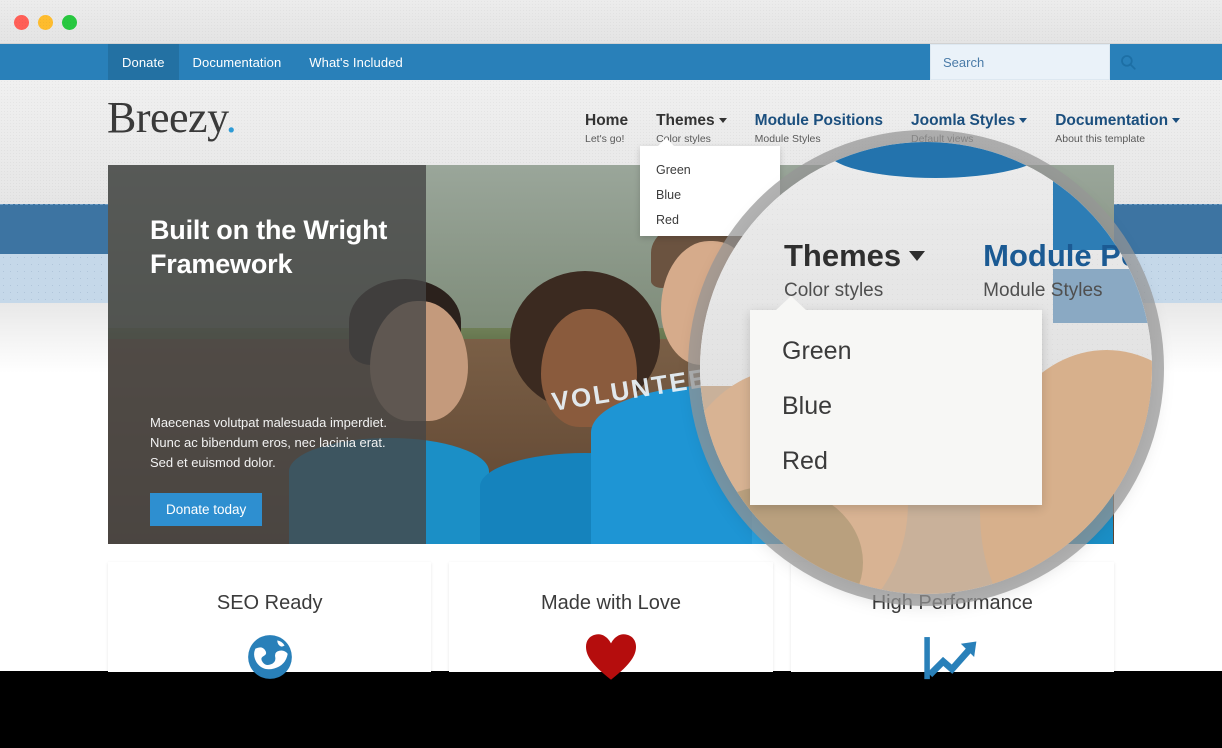  Describe the element at coordinates (1112, 120) in the screenshot. I see `nav-title-text: Documentation` at that location.